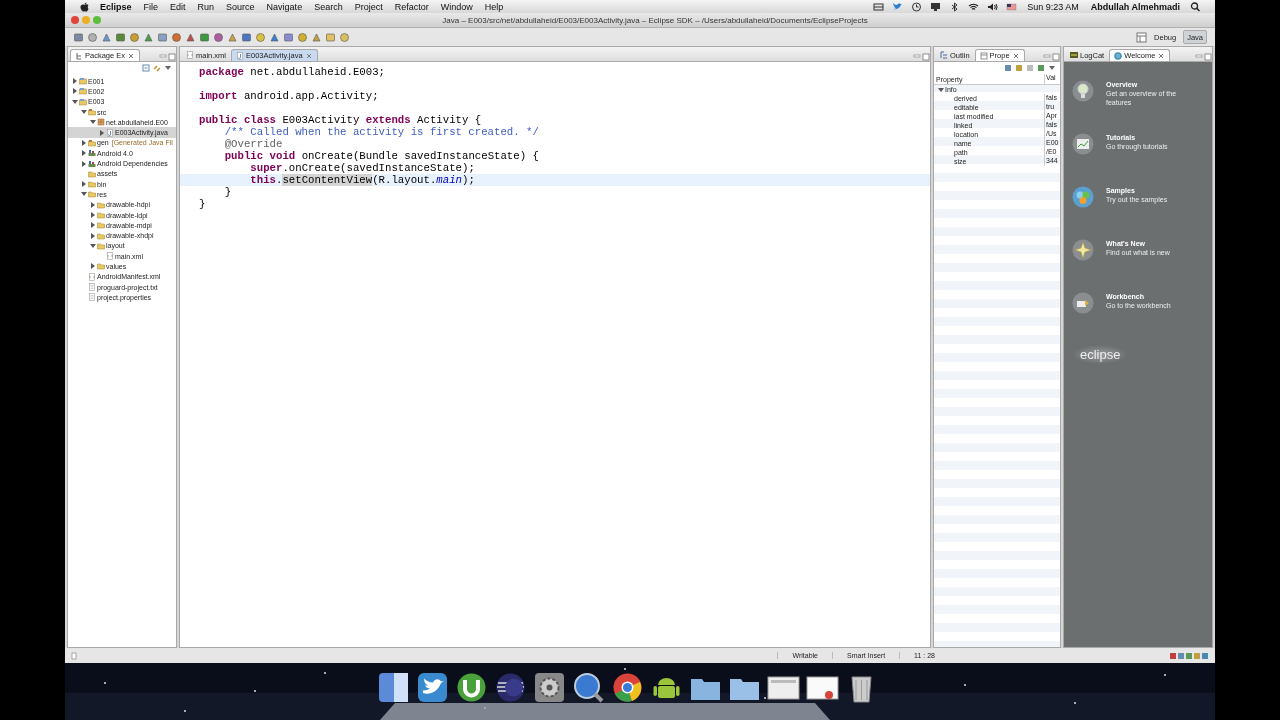 This screenshot has height=720, width=1280. I want to click on clock-icon, so click(917, 6).